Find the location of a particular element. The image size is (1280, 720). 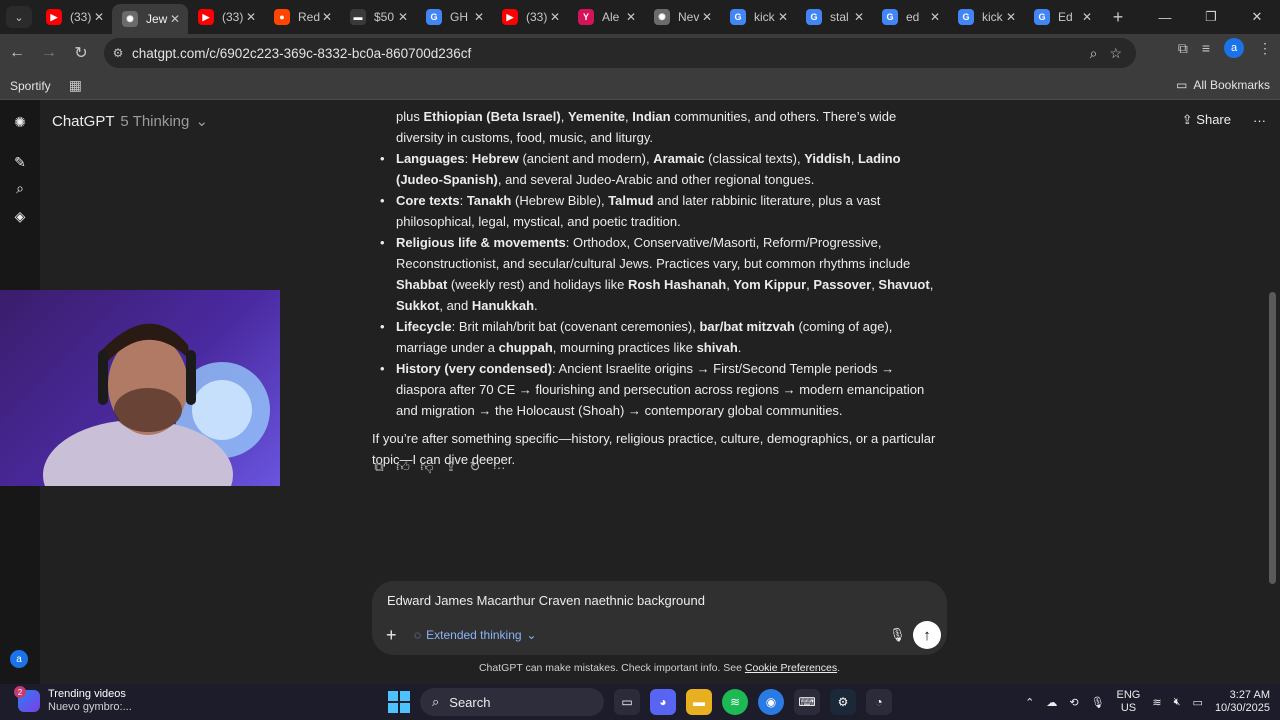

browser-menu-icon: ⋮ is located at coordinates (1265, 48).